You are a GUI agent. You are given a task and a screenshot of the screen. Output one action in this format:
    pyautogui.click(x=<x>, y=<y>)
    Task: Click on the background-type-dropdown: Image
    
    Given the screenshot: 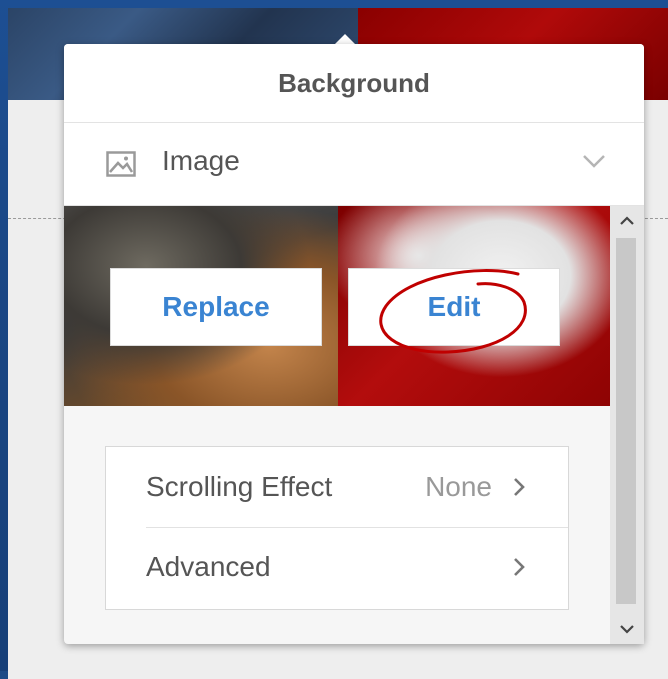 What is the action you would take?
    pyautogui.click(x=354, y=164)
    